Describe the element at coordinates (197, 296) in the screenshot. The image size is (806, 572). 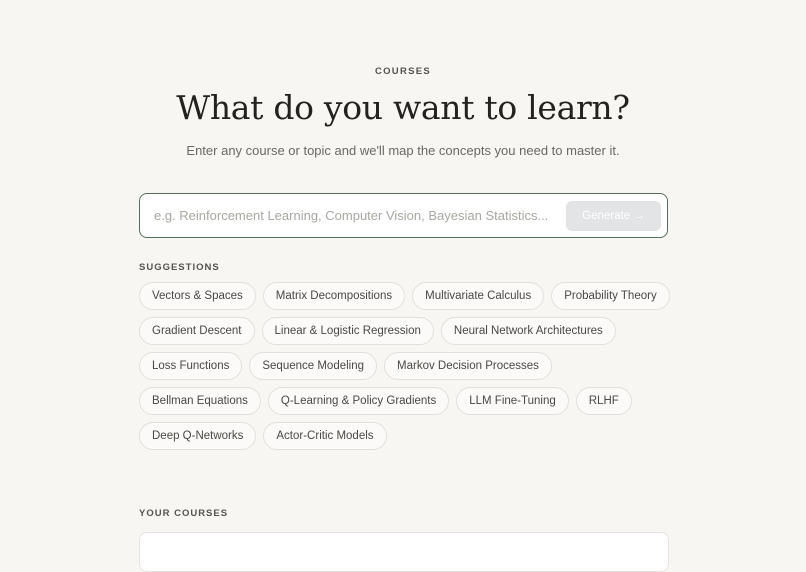
I see `suggestion-chip: Vectors & Spaces` at that location.